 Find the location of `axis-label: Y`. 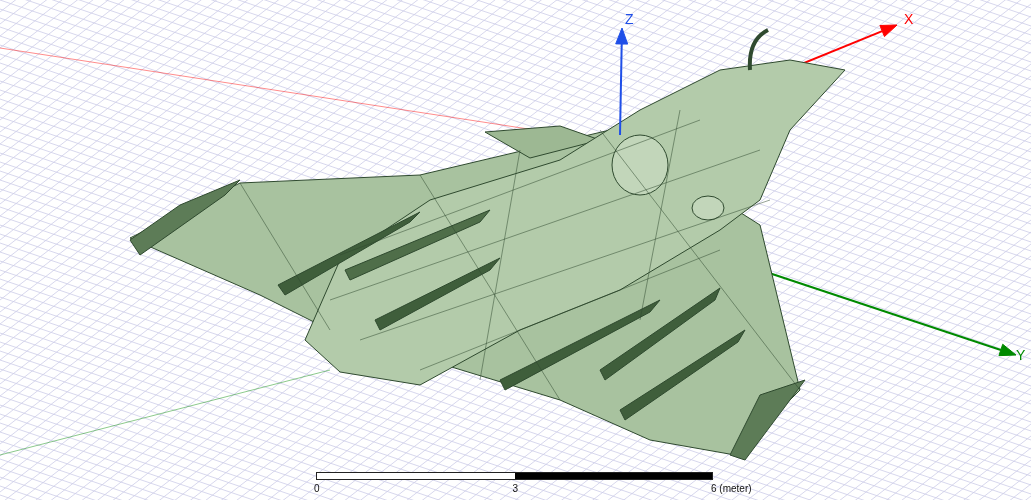

axis-label: Y is located at coordinates (1021, 355).